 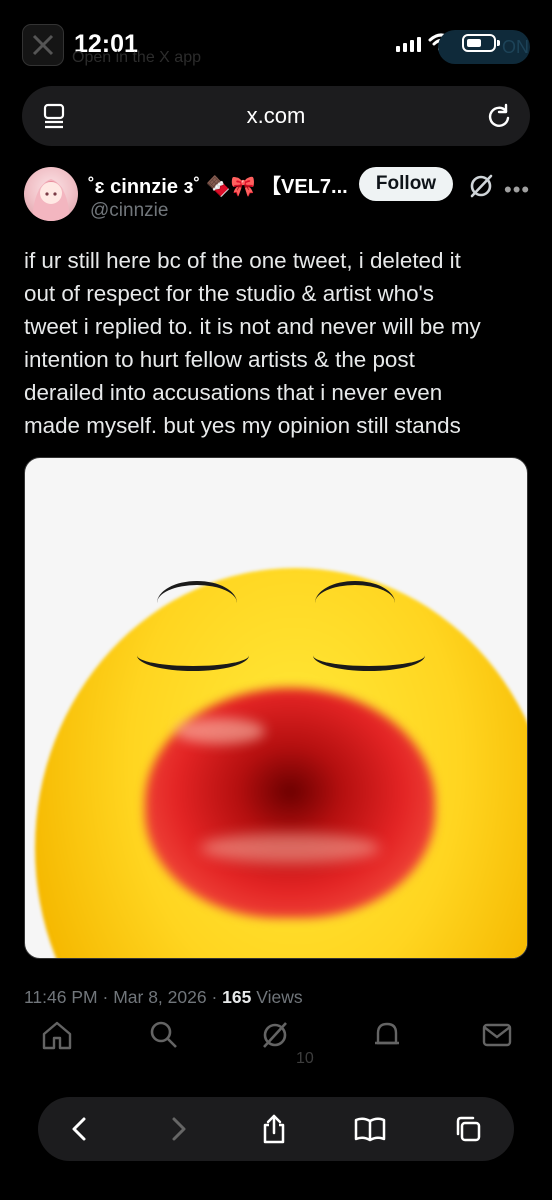 I want to click on x-app-icon, so click(x=43, y=45).